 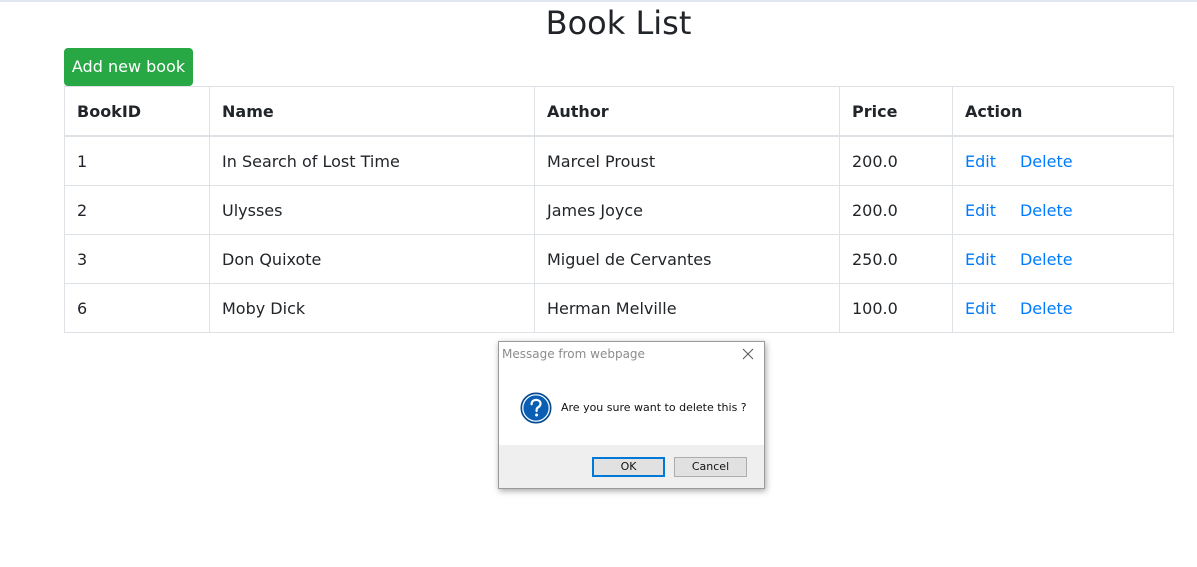 What do you see at coordinates (137, 259) in the screenshot?
I see `cell-bookid: 3` at bounding box center [137, 259].